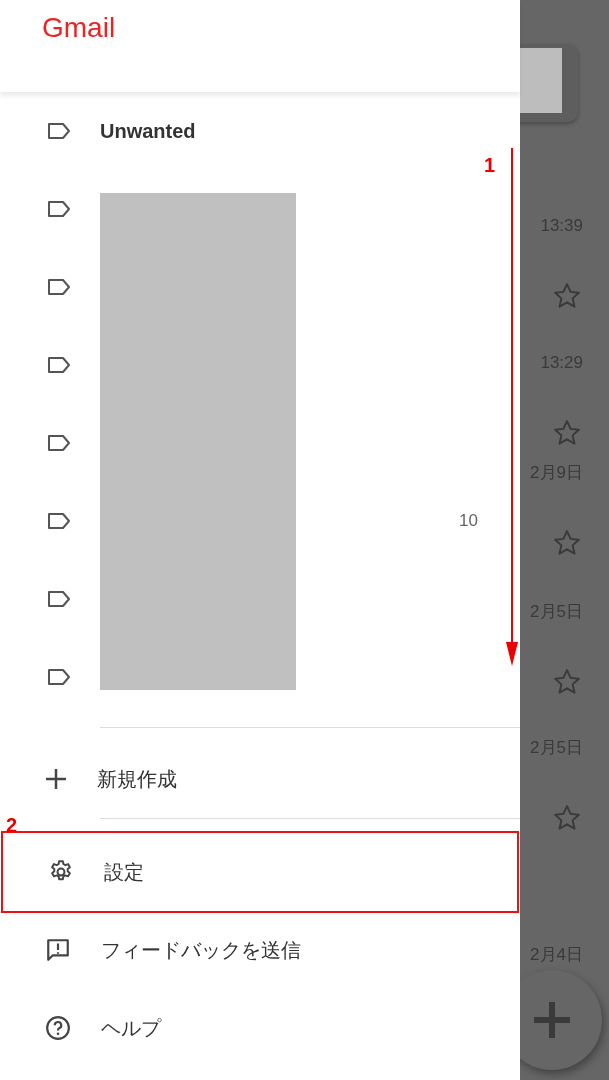 Image resolution: width=609 pixels, height=1080 pixels. I want to click on menu-label: 新規作成, so click(137, 779).